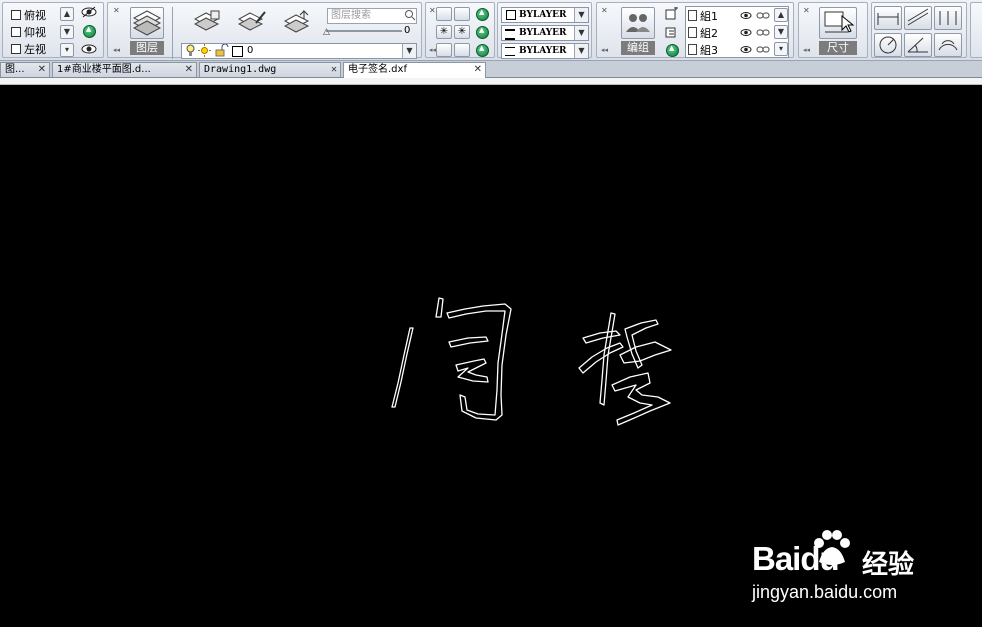 The height and width of the screenshot is (630, 982). What do you see at coordinates (918, 18) in the screenshot?
I see `aligned-dimension-icon` at bounding box center [918, 18].